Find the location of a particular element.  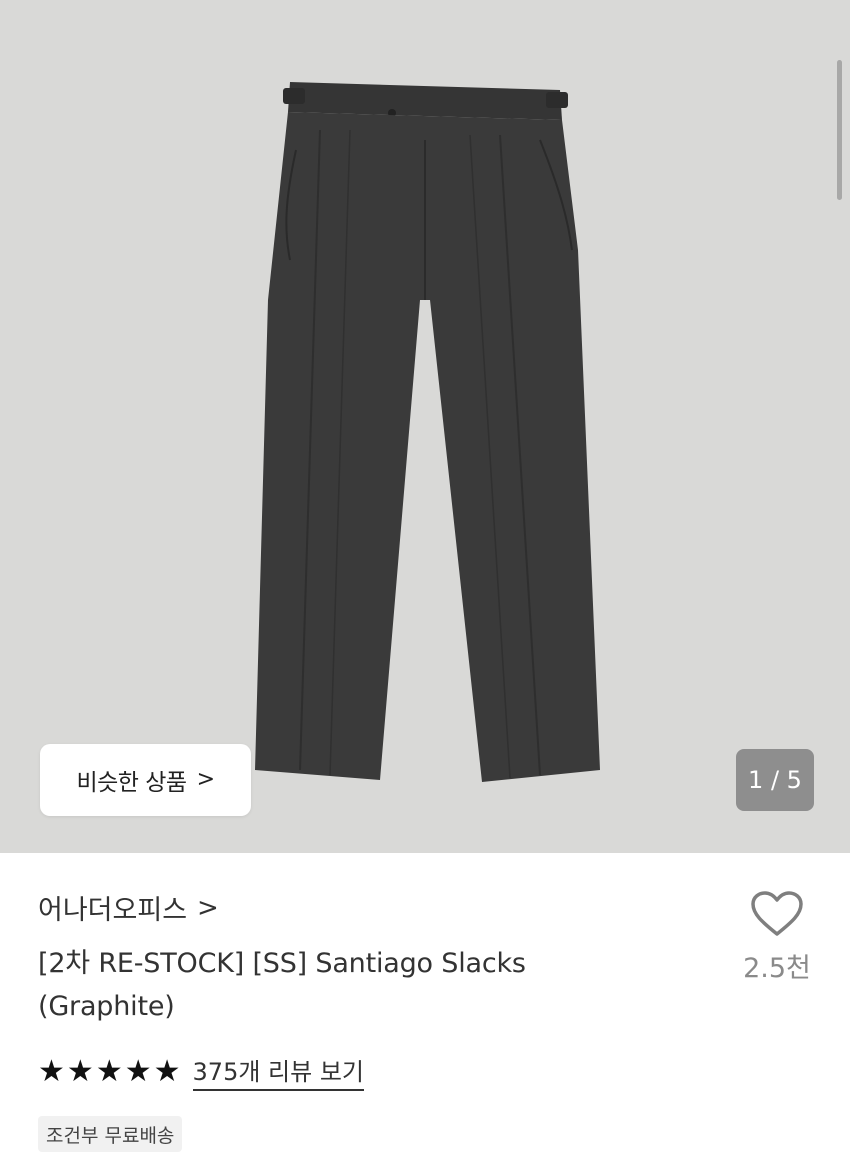

similar-products-button: 비슷한 상품 > is located at coordinates (145, 780).